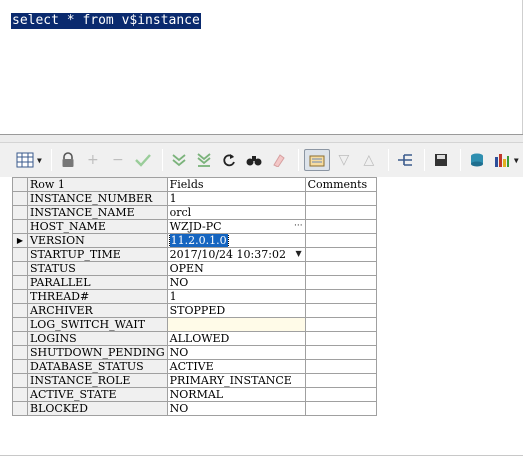 This screenshot has height=458, width=523. I want to click on field-value-cell: 11.2.0.1.0, so click(236, 240).